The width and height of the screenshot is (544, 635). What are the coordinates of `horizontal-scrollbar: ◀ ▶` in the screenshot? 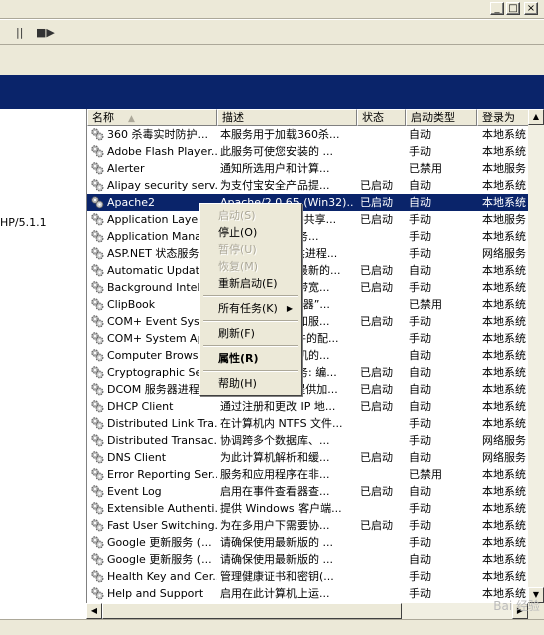 It's located at (307, 611).